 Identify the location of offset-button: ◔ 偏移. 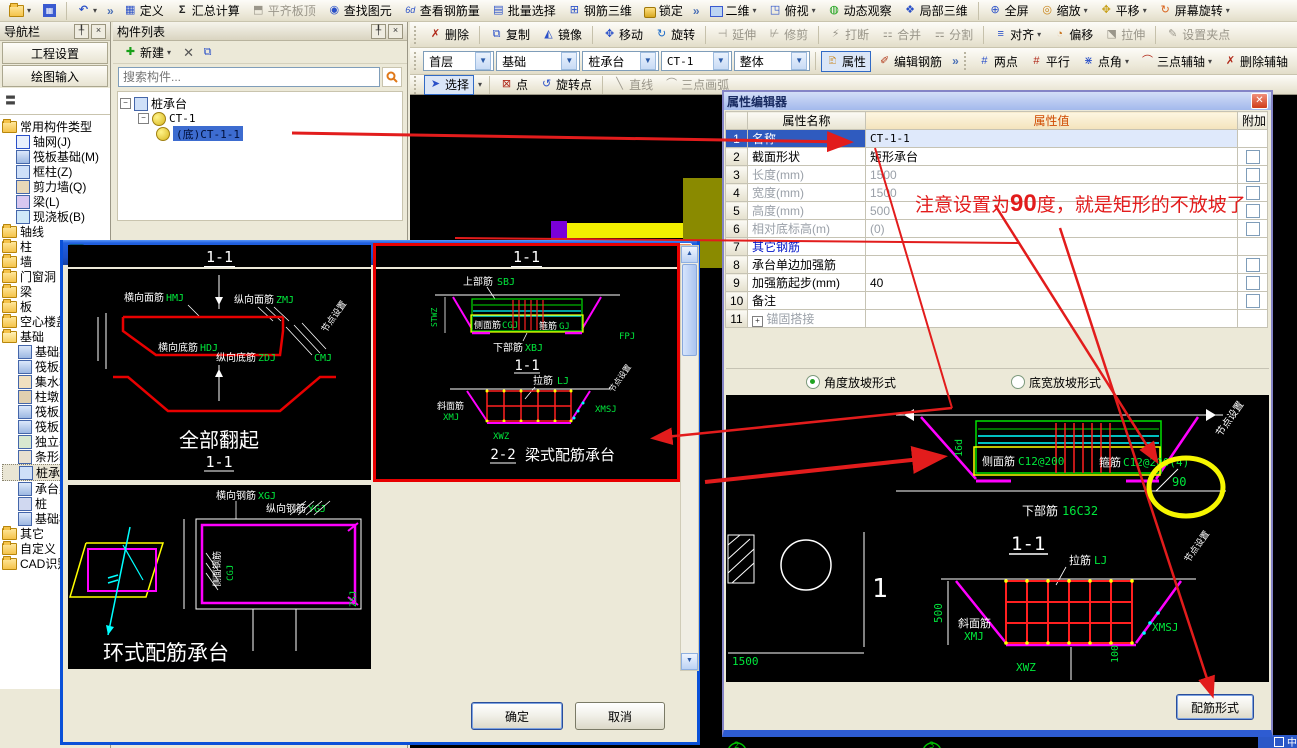
(1073, 34).